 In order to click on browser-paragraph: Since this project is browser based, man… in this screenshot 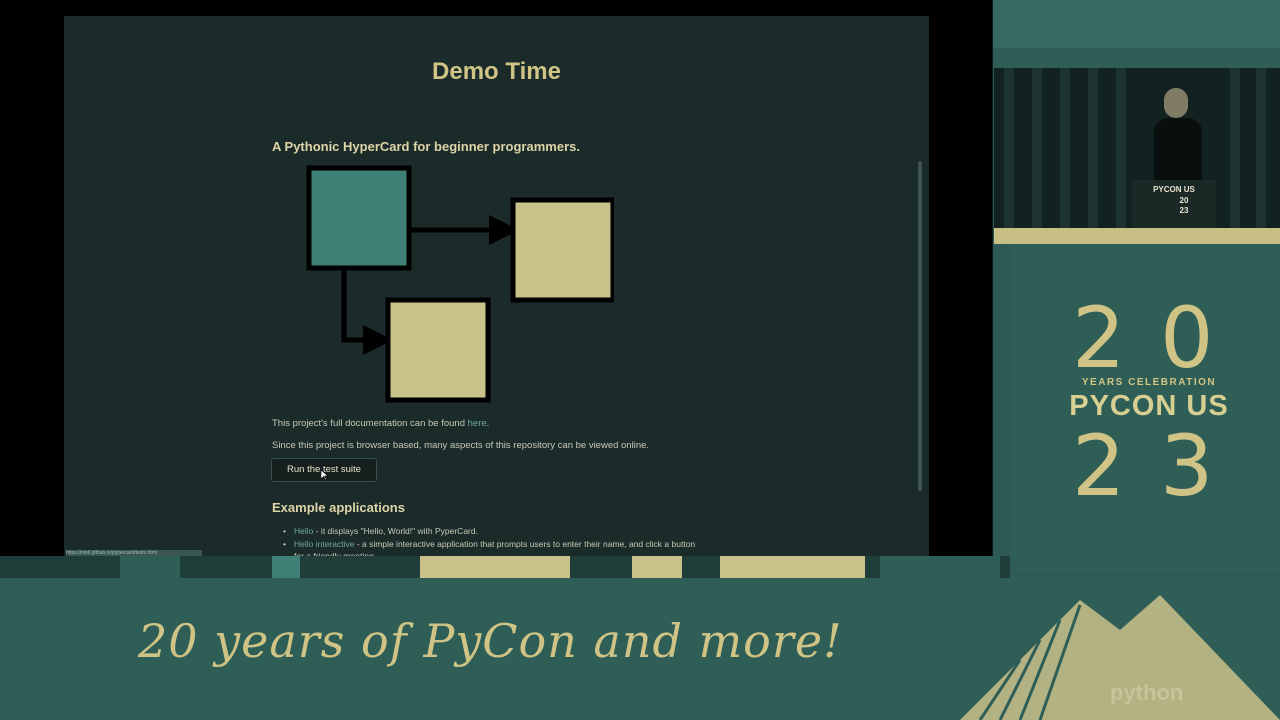, I will do `click(461, 445)`.